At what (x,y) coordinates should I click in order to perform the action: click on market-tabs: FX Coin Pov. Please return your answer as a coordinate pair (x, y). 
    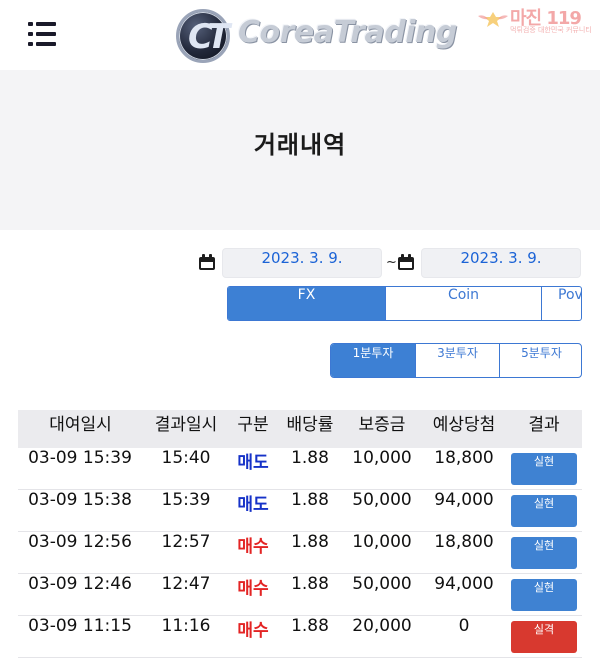
    Looking at the image, I should click on (404, 303).